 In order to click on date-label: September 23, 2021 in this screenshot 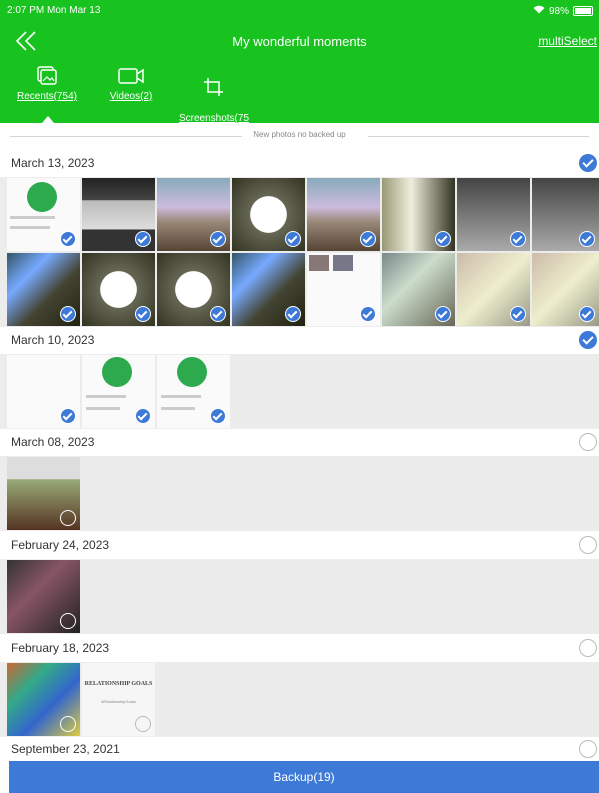, I will do `click(65, 749)`.